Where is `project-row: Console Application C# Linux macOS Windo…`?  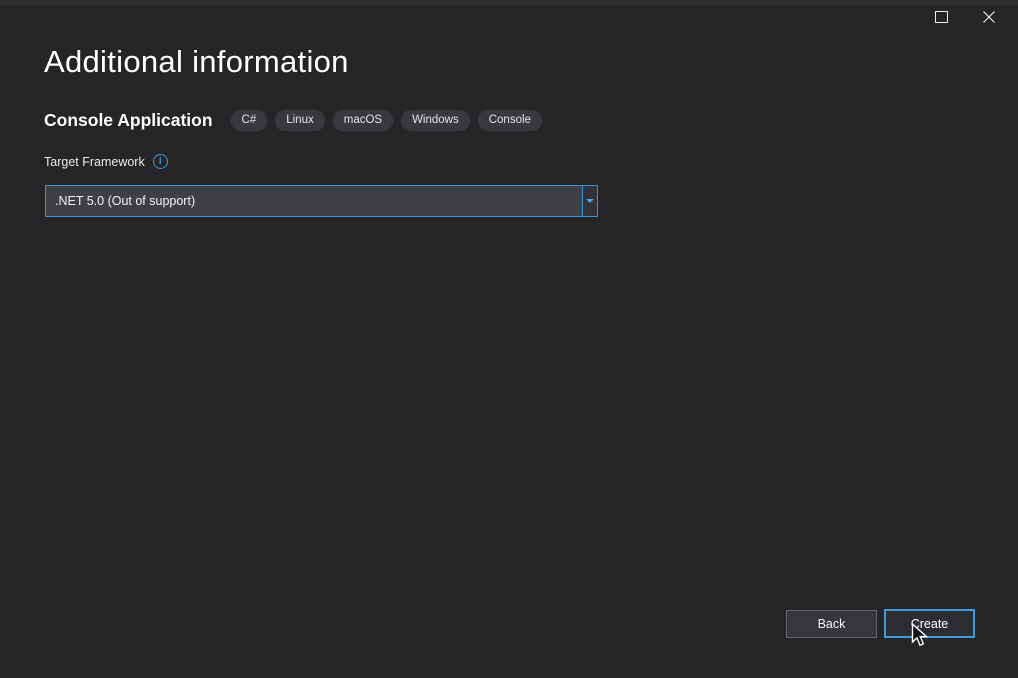 project-row: Console Application C# Linux macOS Windo… is located at coordinates (297, 120).